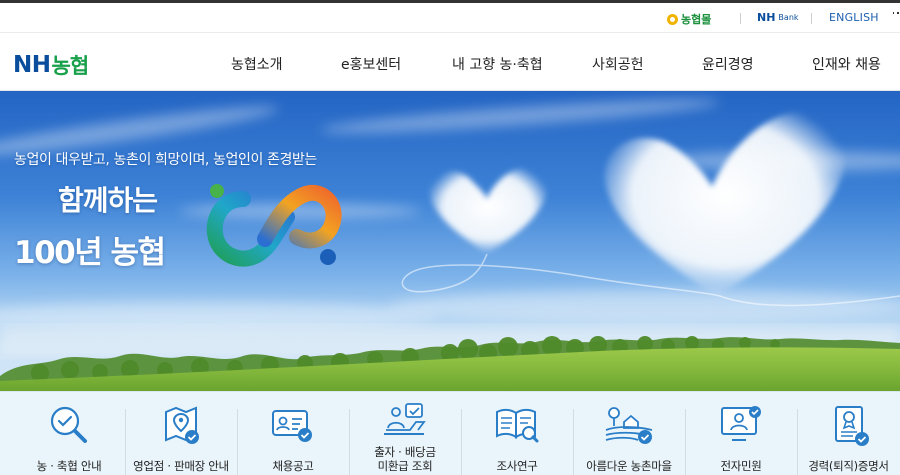 The height and width of the screenshot is (475, 900). Describe the element at coordinates (371, 64) in the screenshot. I see `nav-pr-center: e홍보센터` at that location.